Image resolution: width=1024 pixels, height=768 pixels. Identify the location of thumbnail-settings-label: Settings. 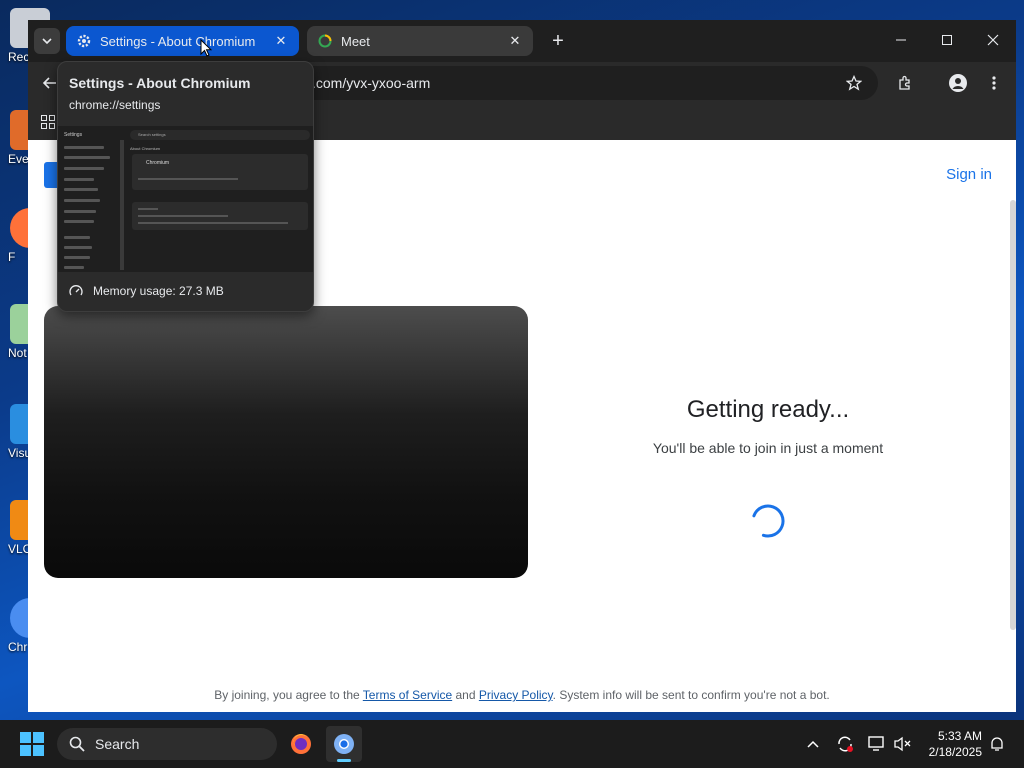
(73, 135).